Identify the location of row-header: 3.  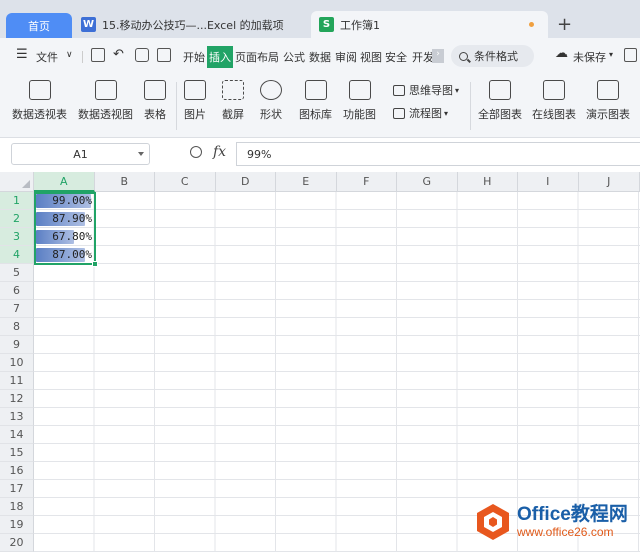
(17, 237).